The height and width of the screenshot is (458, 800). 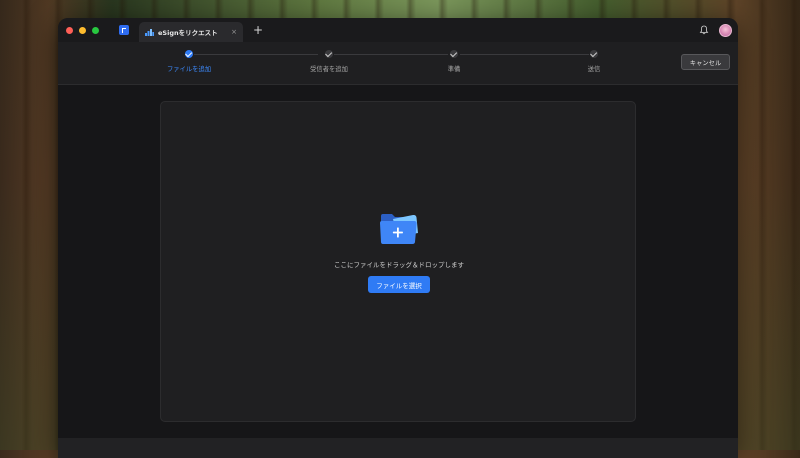 What do you see at coordinates (398, 63) in the screenshot?
I see `progress-stepper: ファイルを追加 受信者を追加 準備 送信 キャンセル` at bounding box center [398, 63].